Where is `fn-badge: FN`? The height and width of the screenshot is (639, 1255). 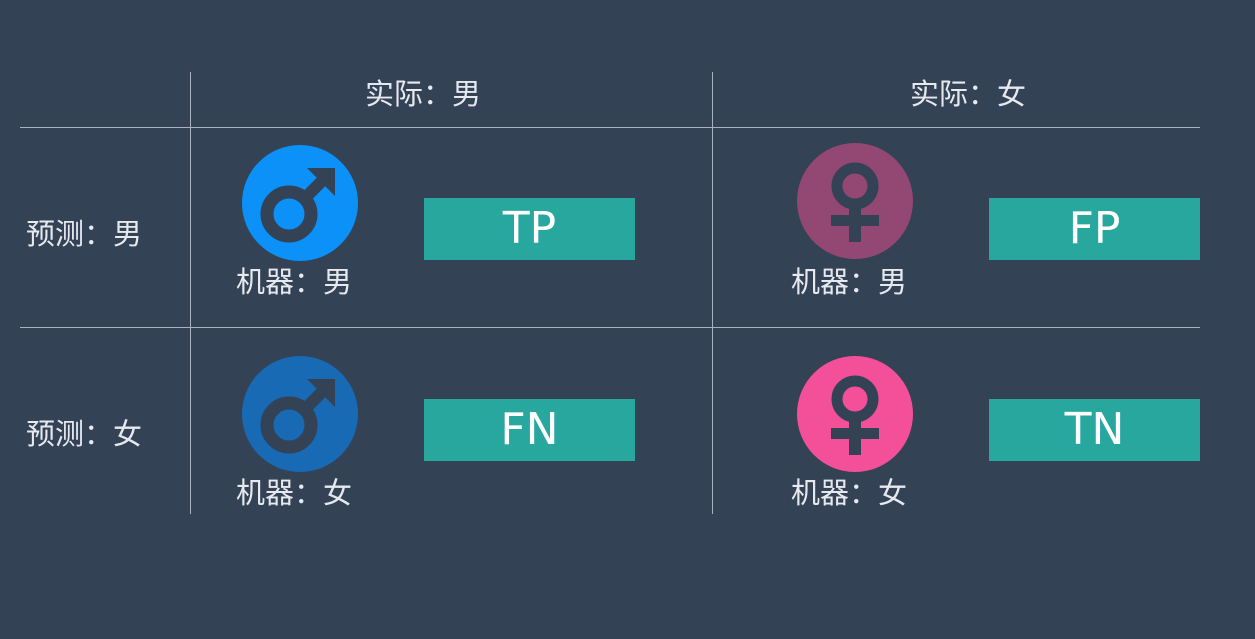 fn-badge: FN is located at coordinates (529, 430).